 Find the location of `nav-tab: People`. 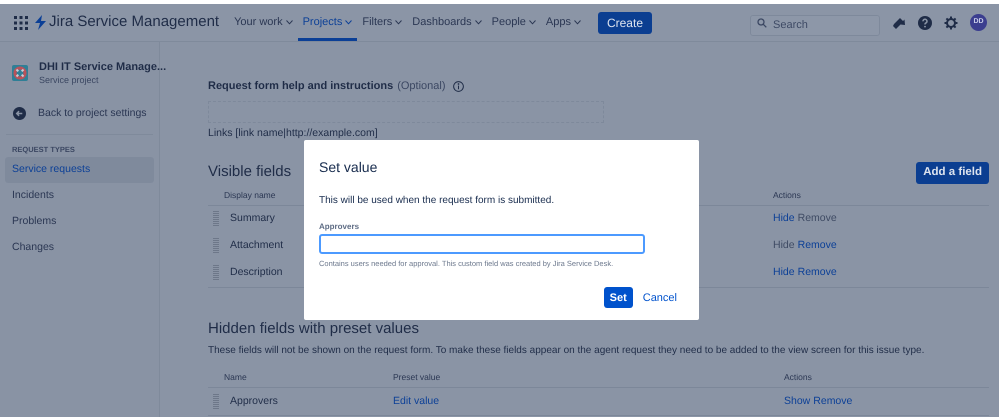

nav-tab: People is located at coordinates (513, 22).